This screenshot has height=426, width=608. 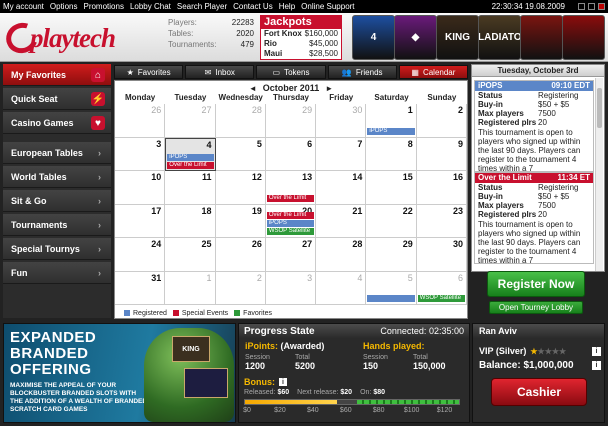 What do you see at coordinates (373, 37) in the screenshot?
I see `game-thumbnail: 4` at bounding box center [373, 37].